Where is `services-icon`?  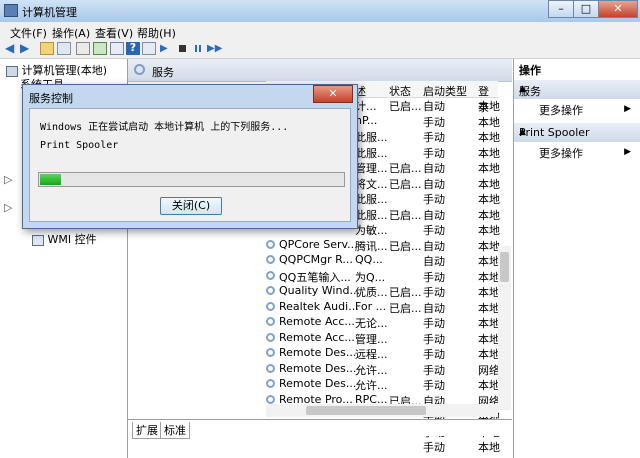 services-icon is located at coordinates (139, 69).